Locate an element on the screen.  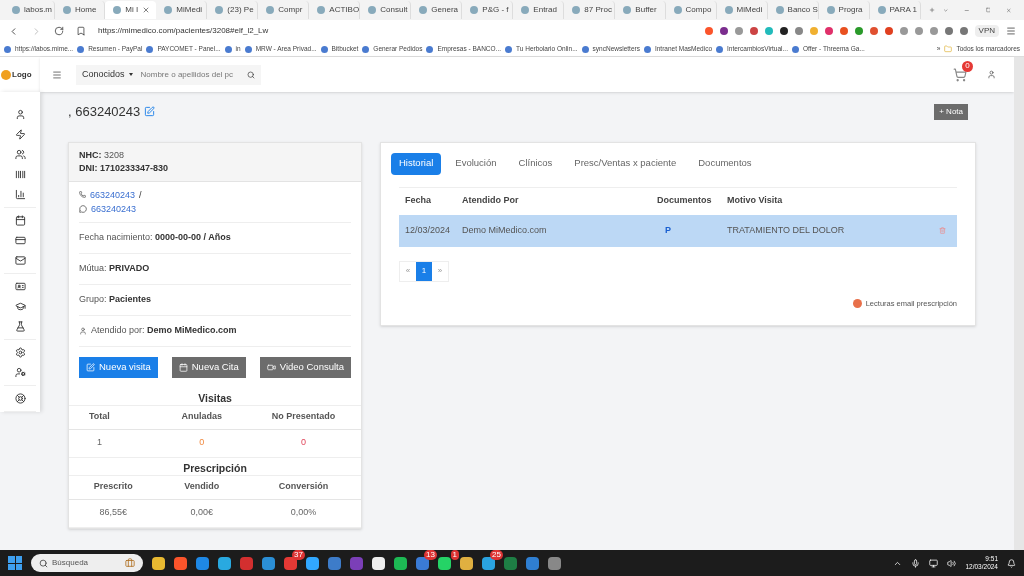
briefcase-icon is located at coordinates (130, 563).